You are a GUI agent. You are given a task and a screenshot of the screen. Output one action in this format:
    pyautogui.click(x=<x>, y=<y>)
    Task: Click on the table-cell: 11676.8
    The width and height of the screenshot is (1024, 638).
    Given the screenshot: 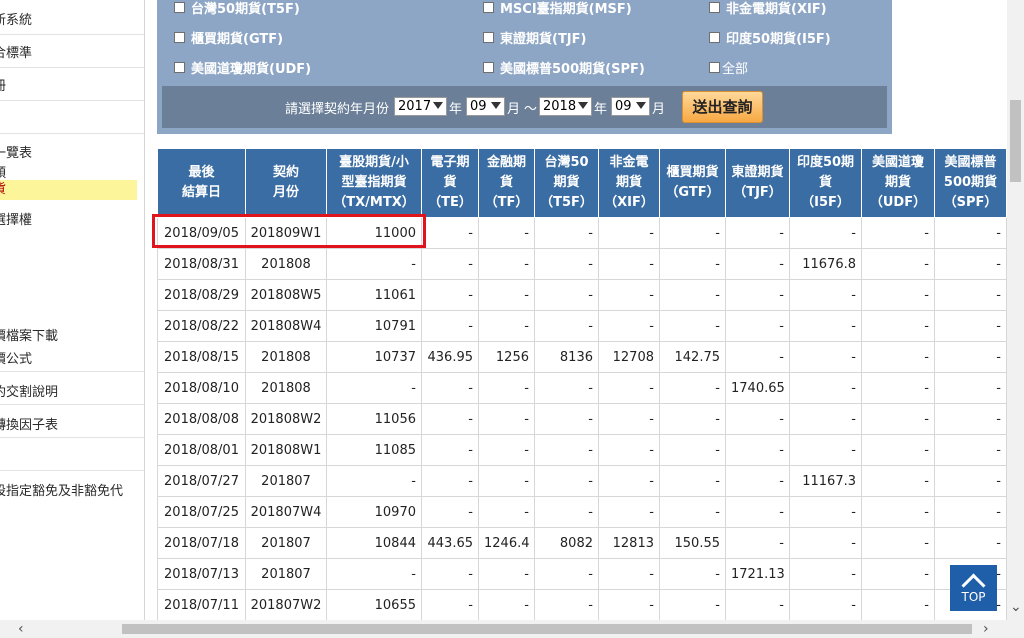 What is the action you would take?
    pyautogui.click(x=825, y=264)
    